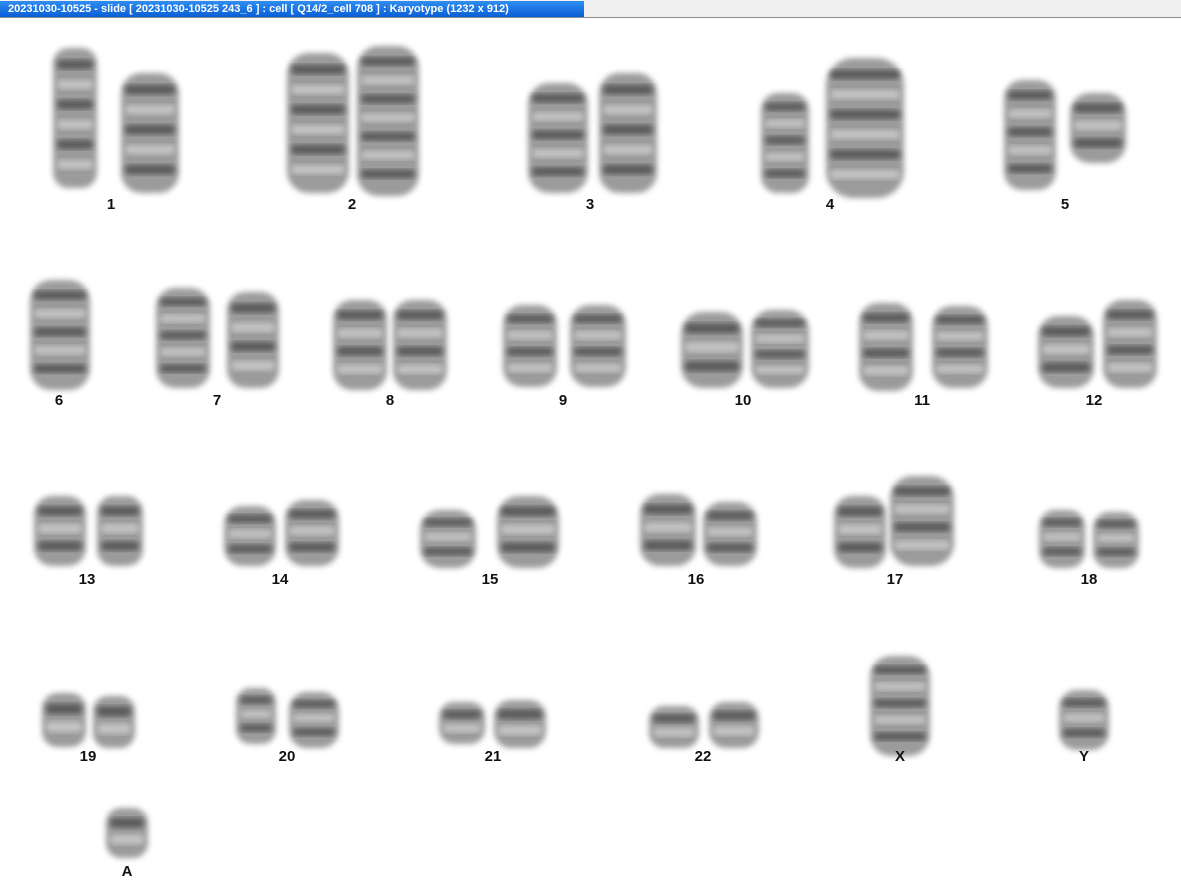 This screenshot has height=880, width=1181. What do you see at coordinates (830, 204) in the screenshot?
I see `karyotype-label-4: 4` at bounding box center [830, 204].